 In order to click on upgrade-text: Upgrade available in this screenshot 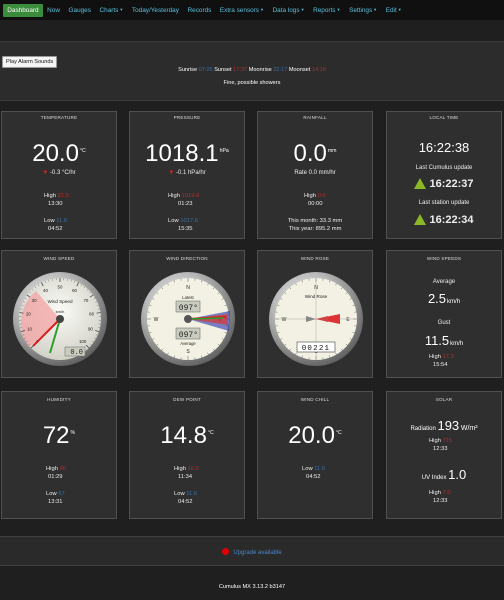, I will do `click(257, 553)`.